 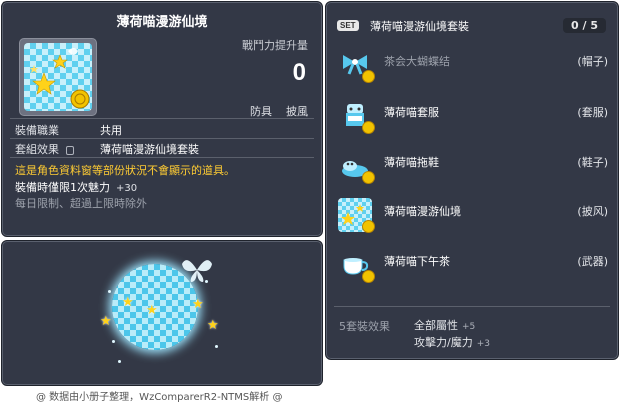 What do you see at coordinates (473, 265) in the screenshot?
I see `set-item-weapon: 薄荷喵下午茶 (武器)` at bounding box center [473, 265].